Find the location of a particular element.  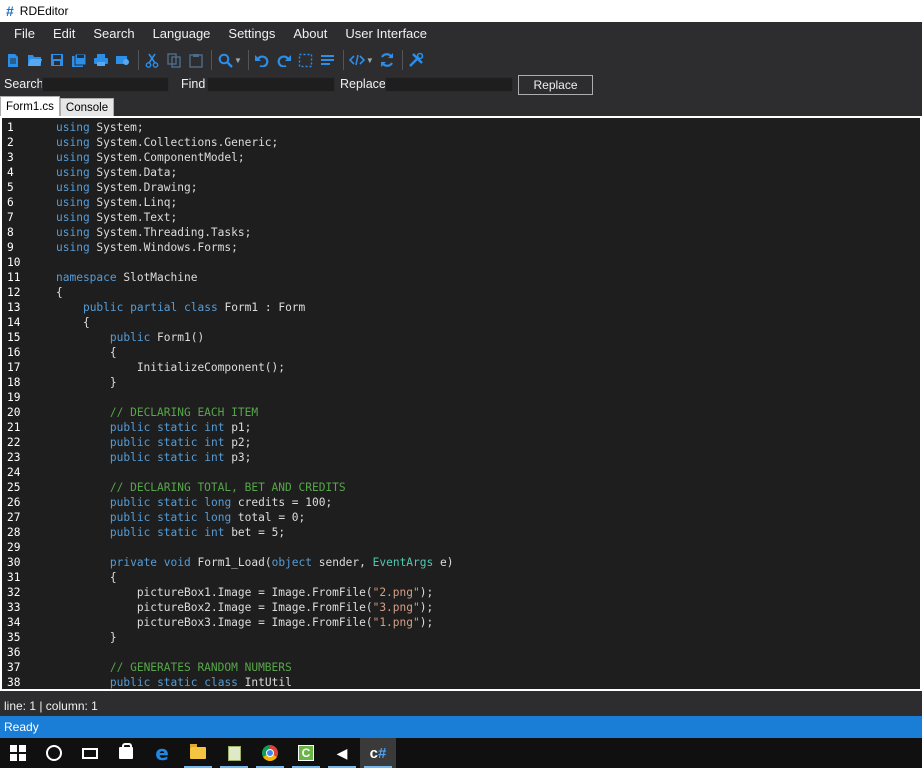

code-line: 3 using System.ComponentModel; is located at coordinates (461, 157).